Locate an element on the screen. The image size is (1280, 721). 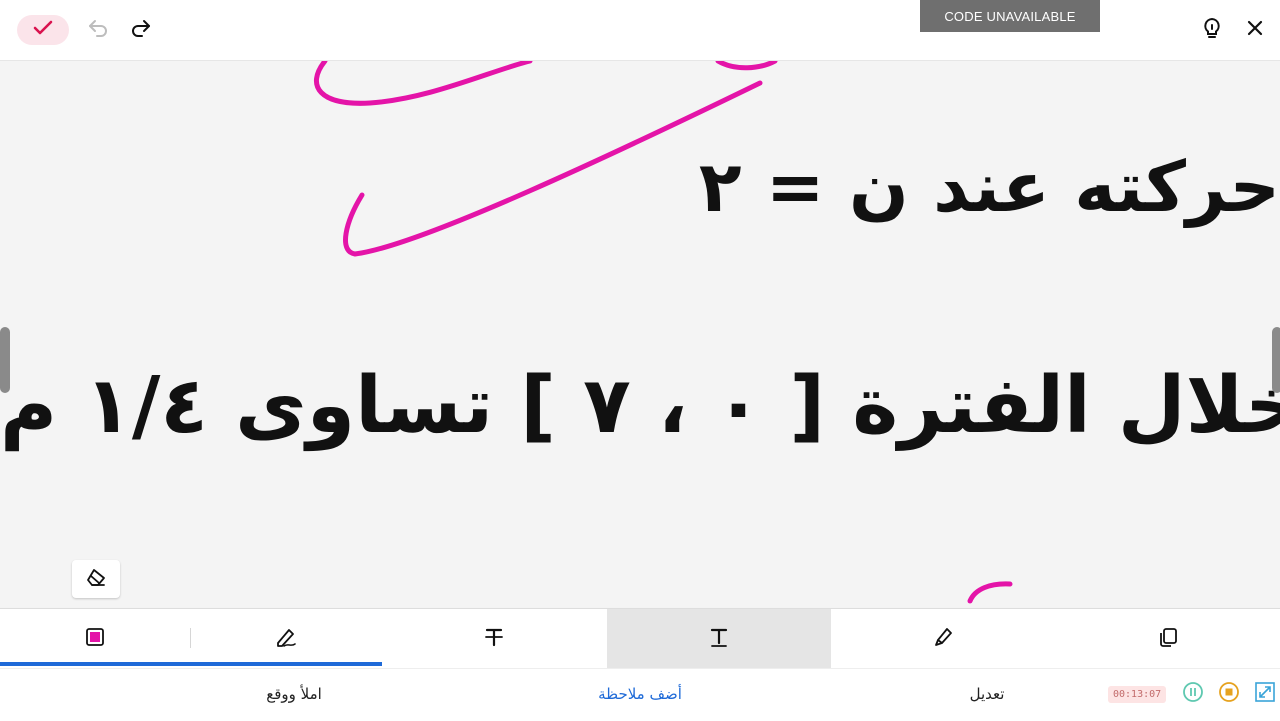
annotation-toolbar is located at coordinates (640, 638).